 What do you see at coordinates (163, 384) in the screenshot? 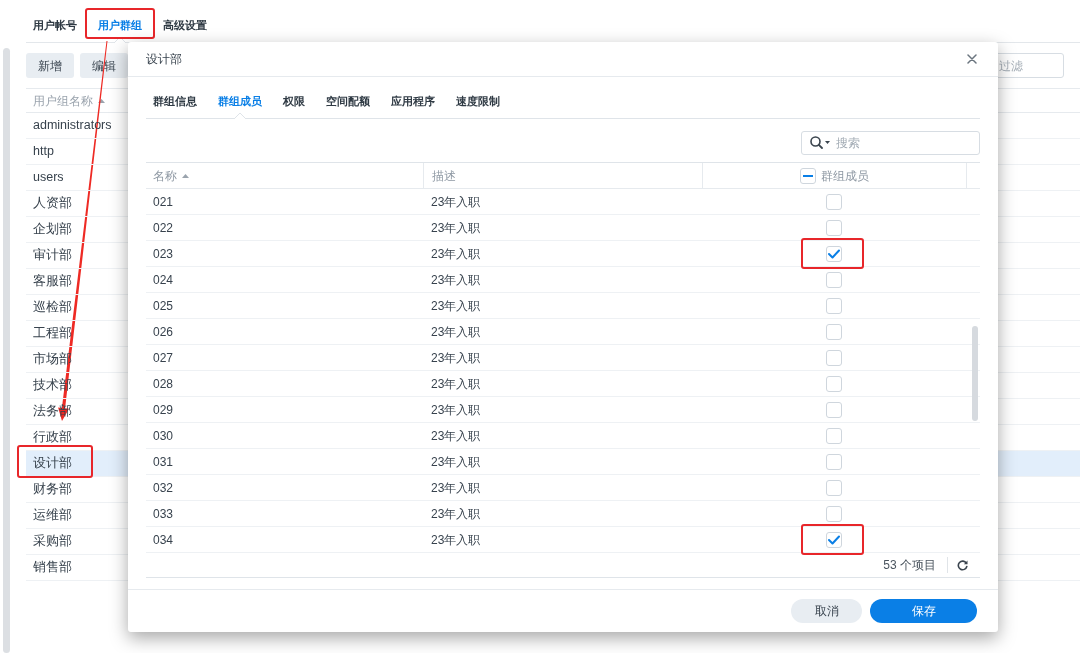
I see `table-cell-text: 028` at bounding box center [163, 384].